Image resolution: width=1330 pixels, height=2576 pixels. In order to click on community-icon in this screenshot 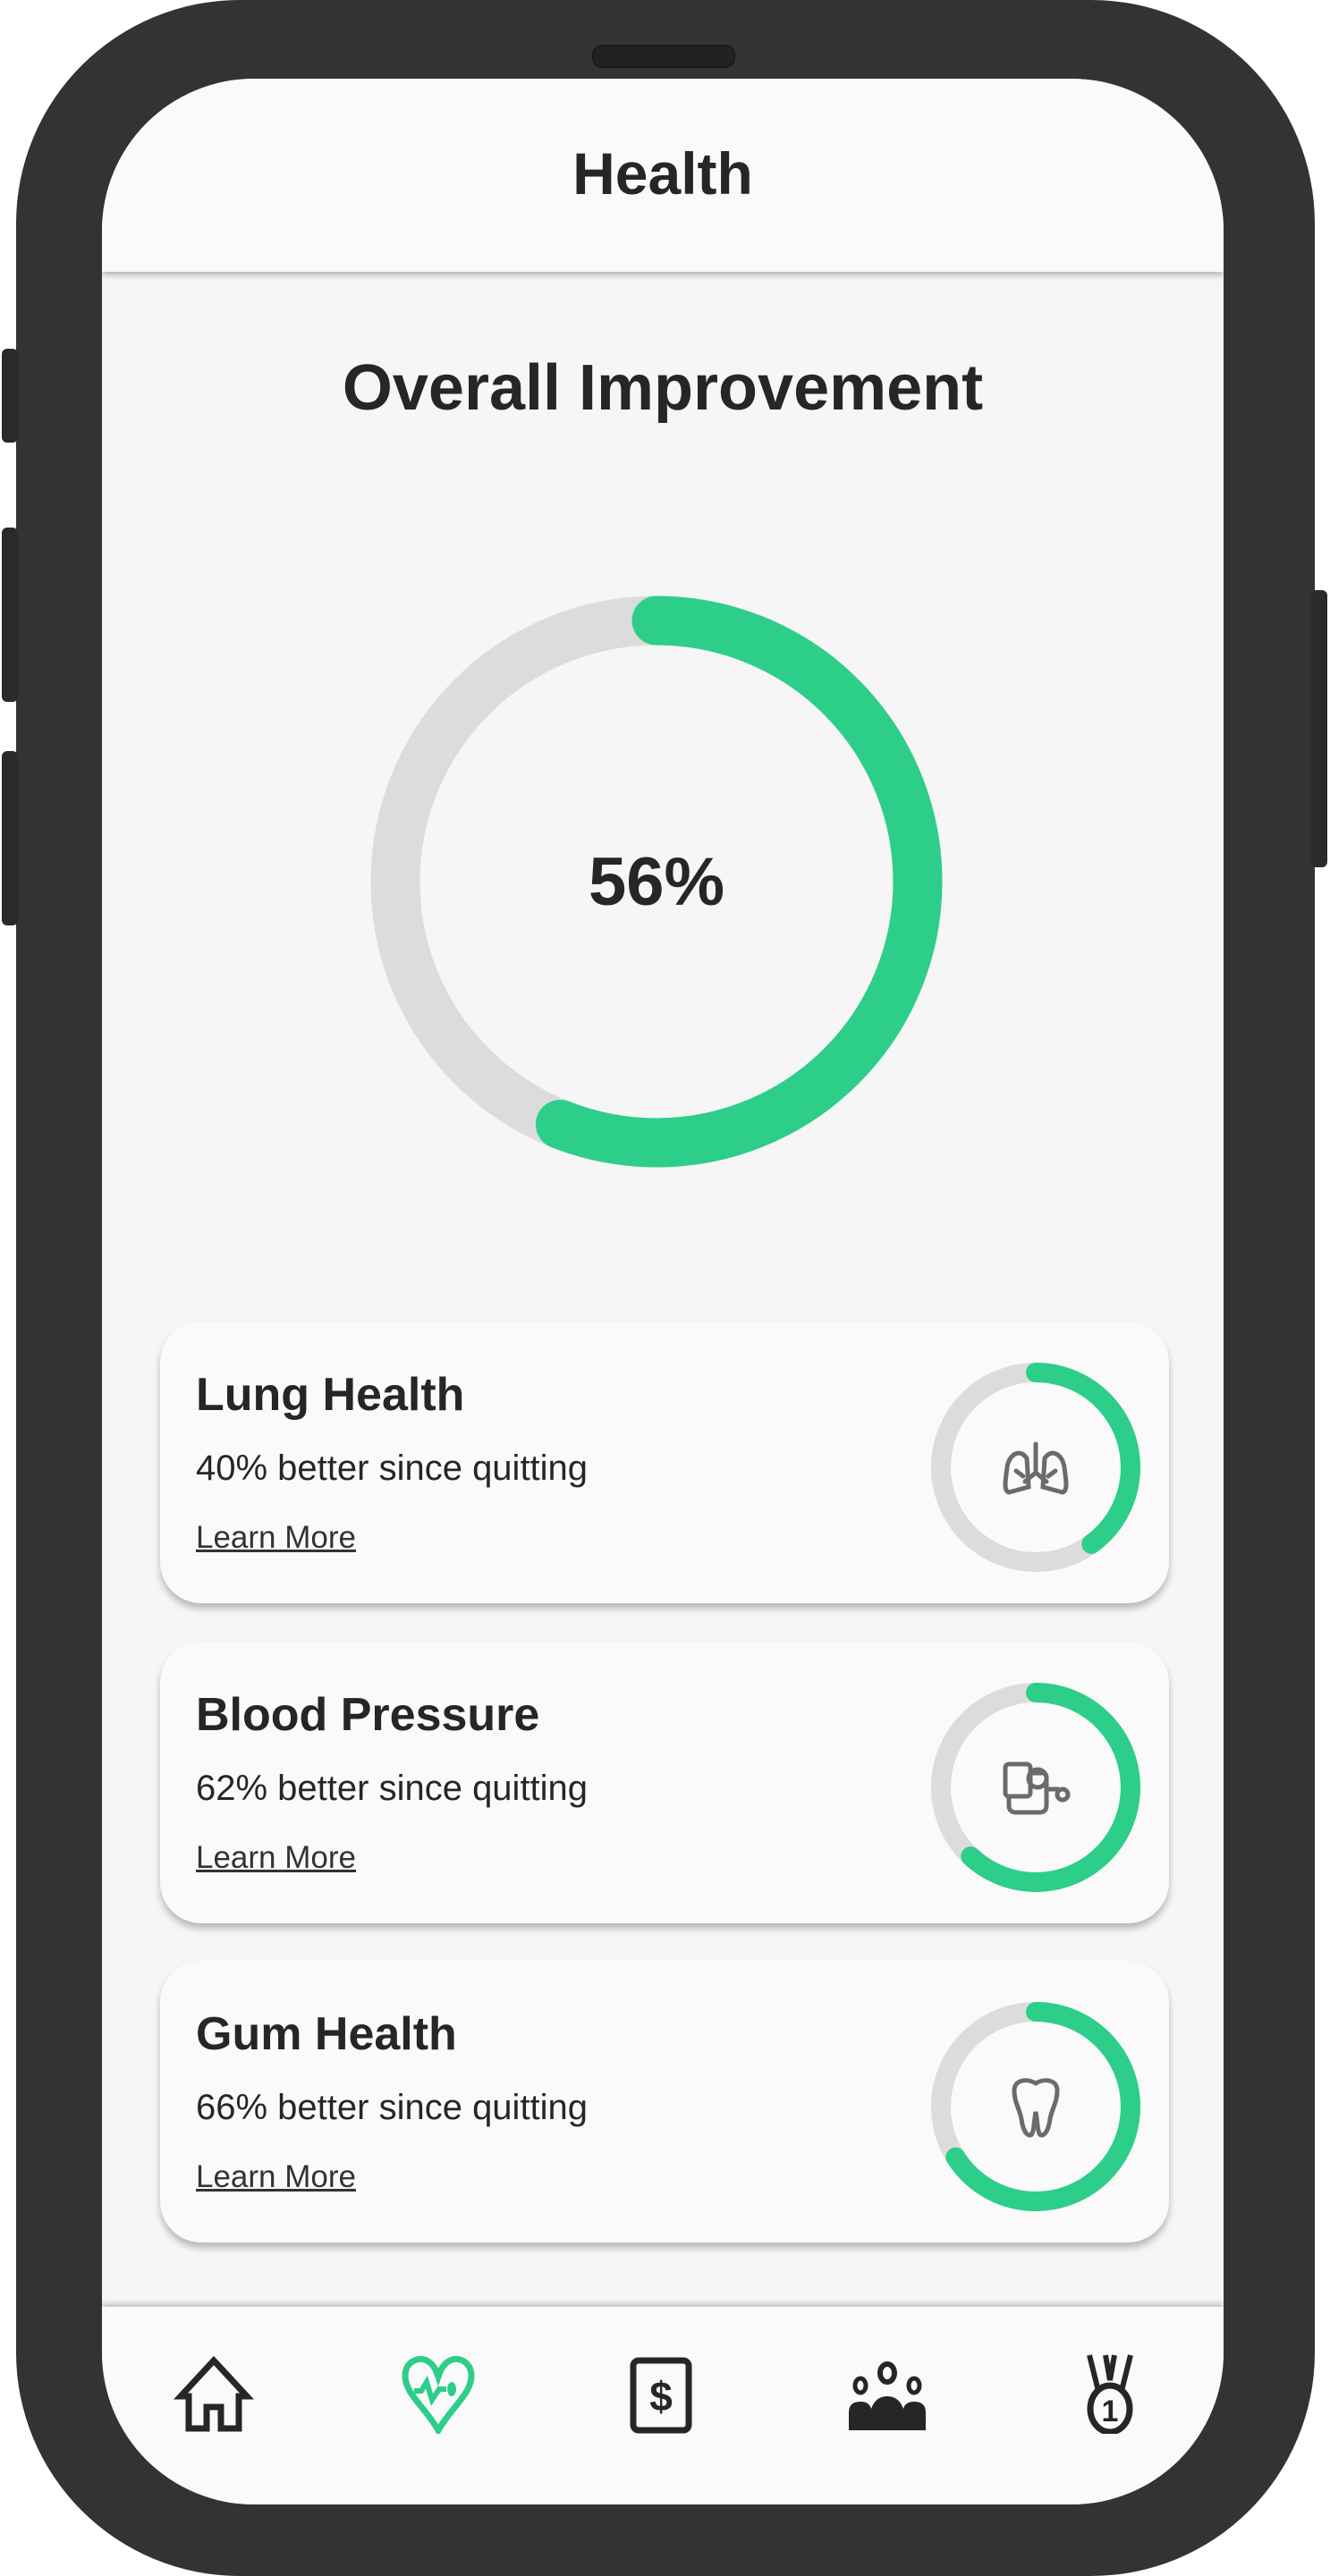, I will do `click(887, 2393)`.